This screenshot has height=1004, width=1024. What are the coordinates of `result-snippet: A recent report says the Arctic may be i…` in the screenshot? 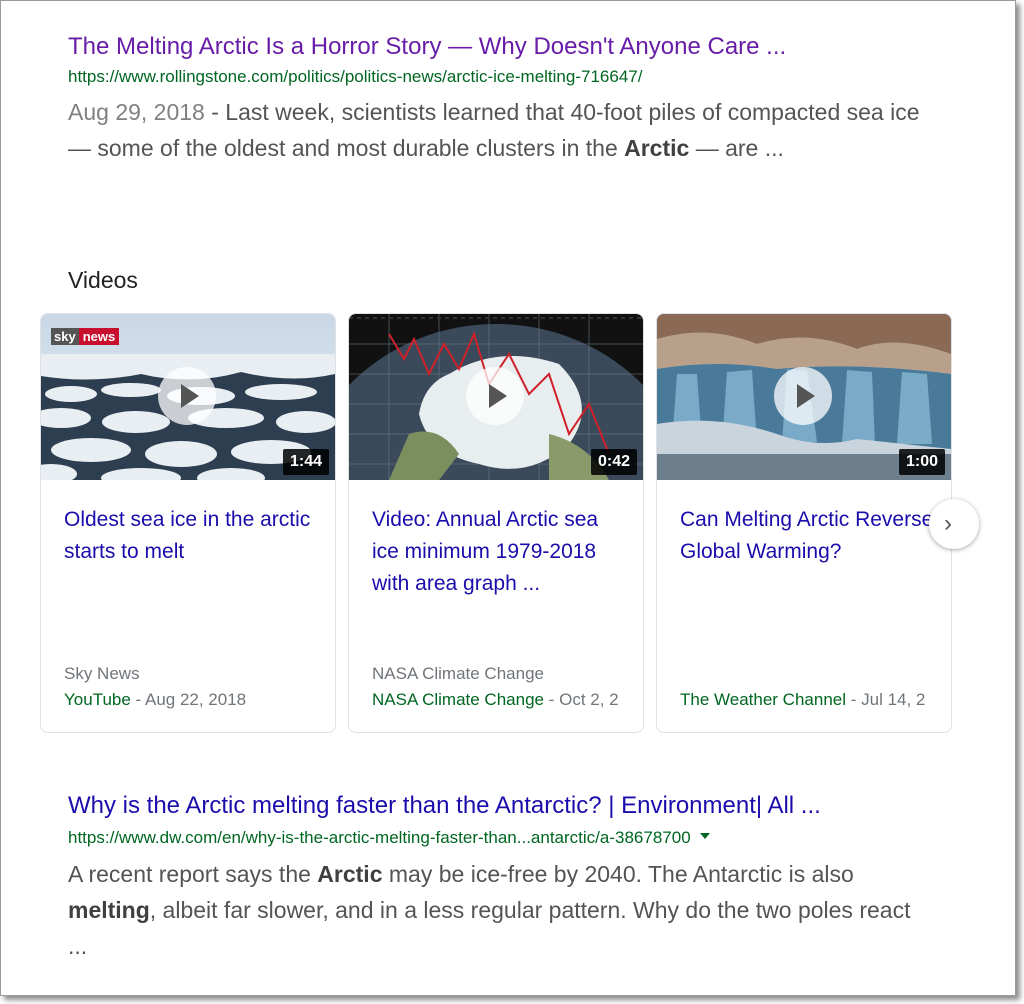 It's located at (498, 910).